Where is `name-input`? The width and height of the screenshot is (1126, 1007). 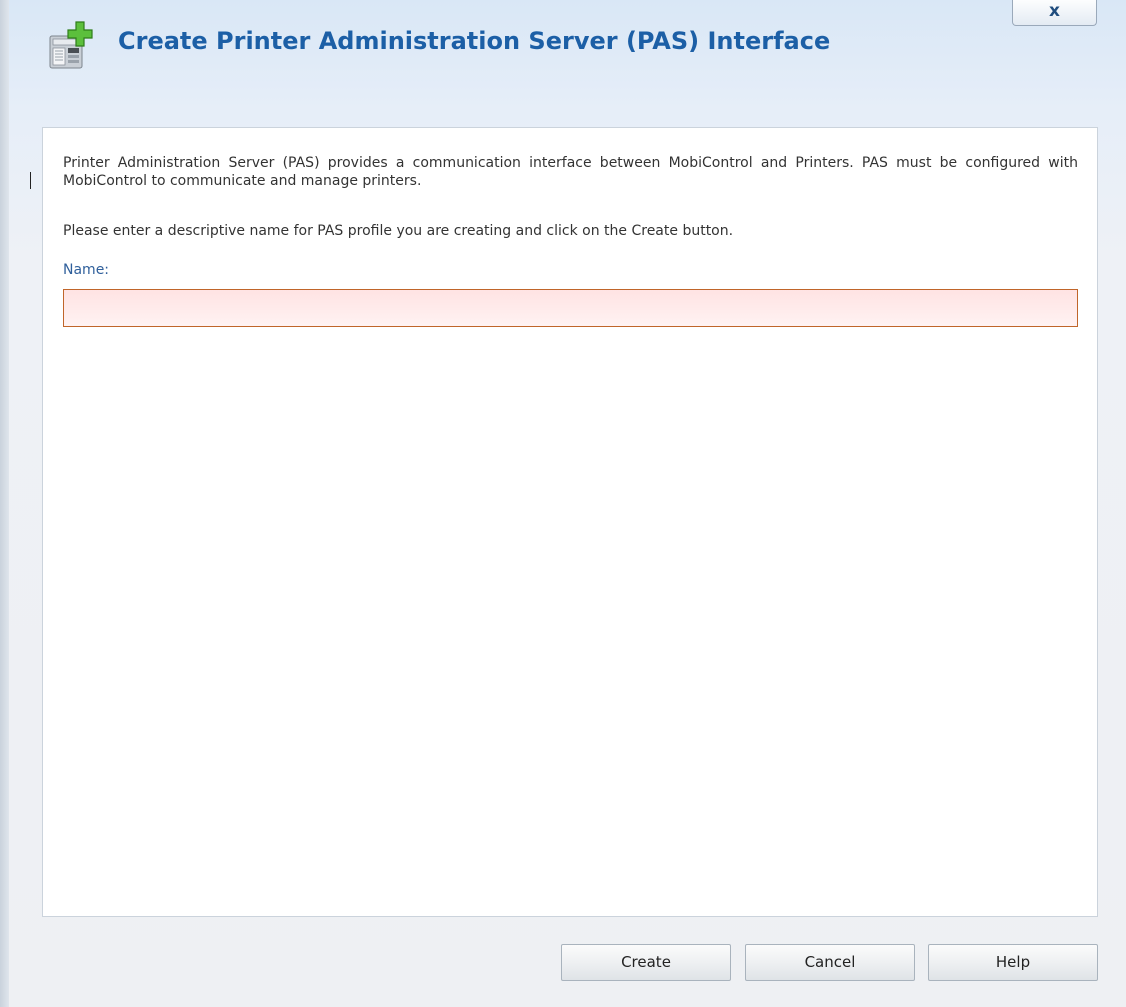 name-input is located at coordinates (570, 308).